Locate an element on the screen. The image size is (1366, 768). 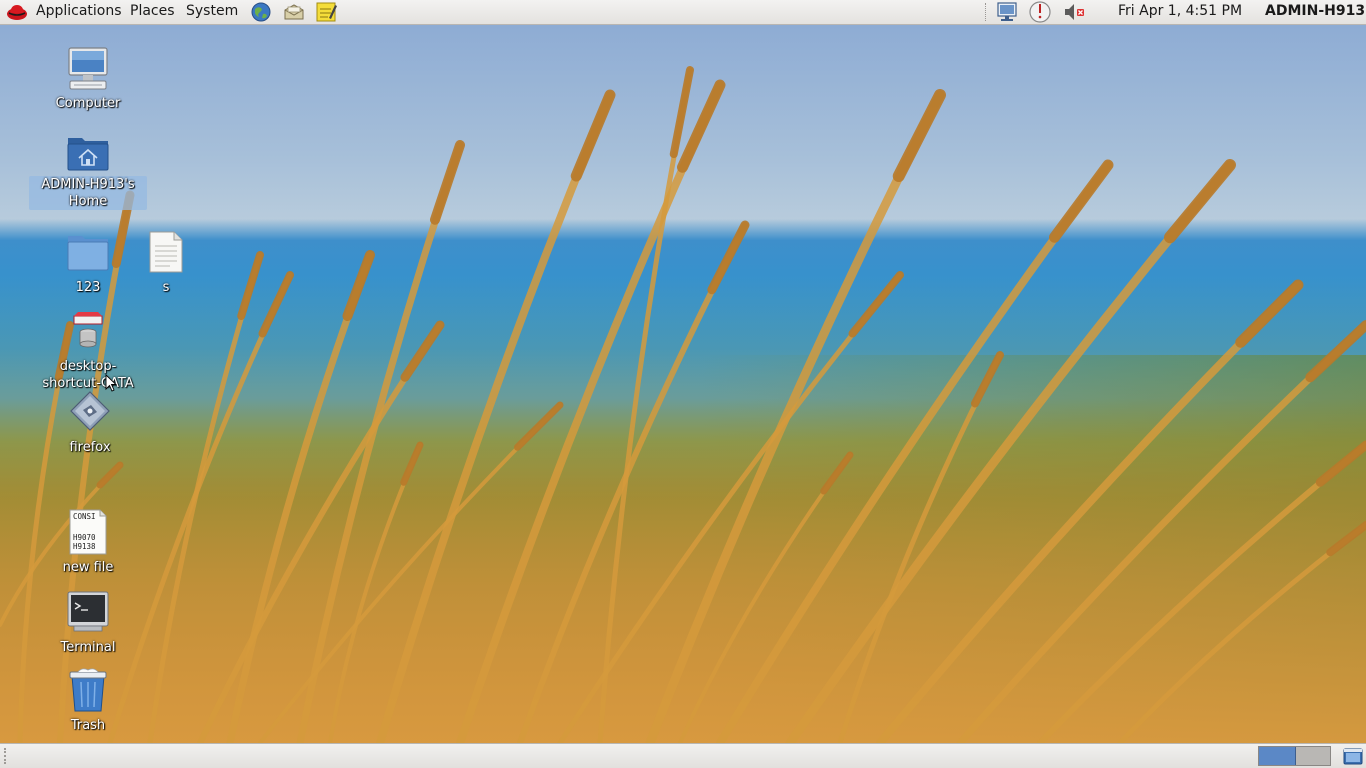
desktop-icon-label: ADMIN-H913's Home is located at coordinates (88, 193).